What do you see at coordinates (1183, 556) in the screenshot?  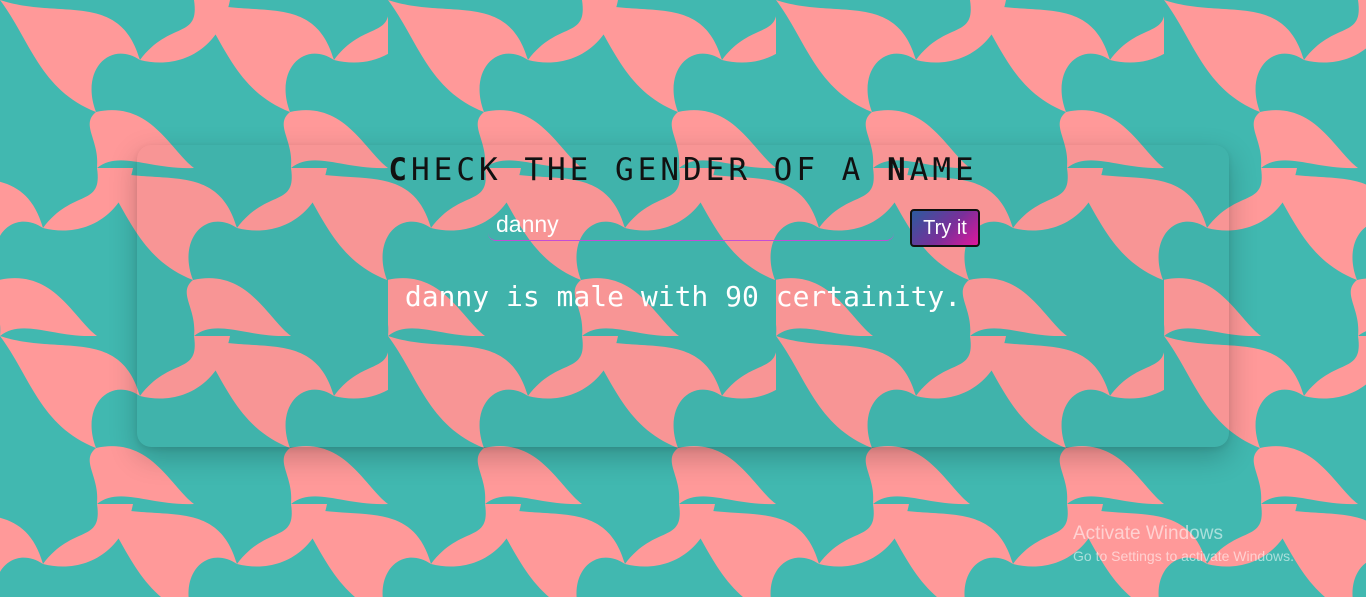 I see `watermark-subtitle: Go to Settings to activate Windows.` at bounding box center [1183, 556].